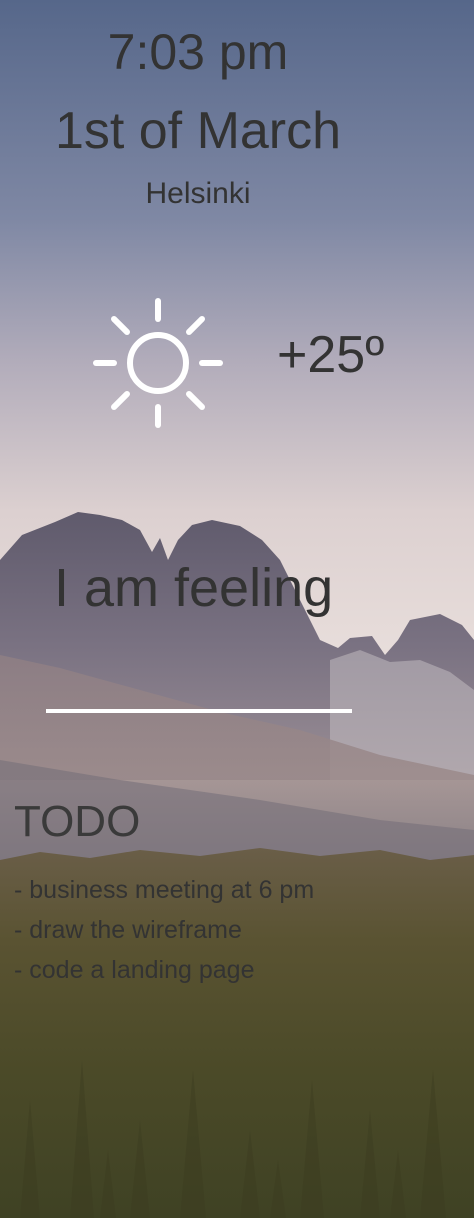 The width and height of the screenshot is (474, 1218). What do you see at coordinates (128, 930) in the screenshot?
I see `todo-item: - draw the wireframe` at bounding box center [128, 930].